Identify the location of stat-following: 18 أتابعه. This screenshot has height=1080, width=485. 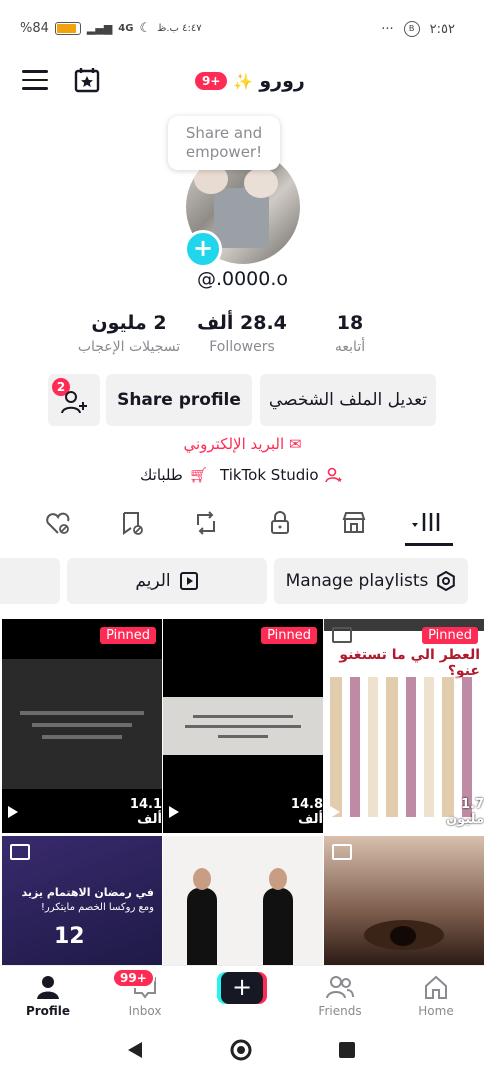
(350, 333).